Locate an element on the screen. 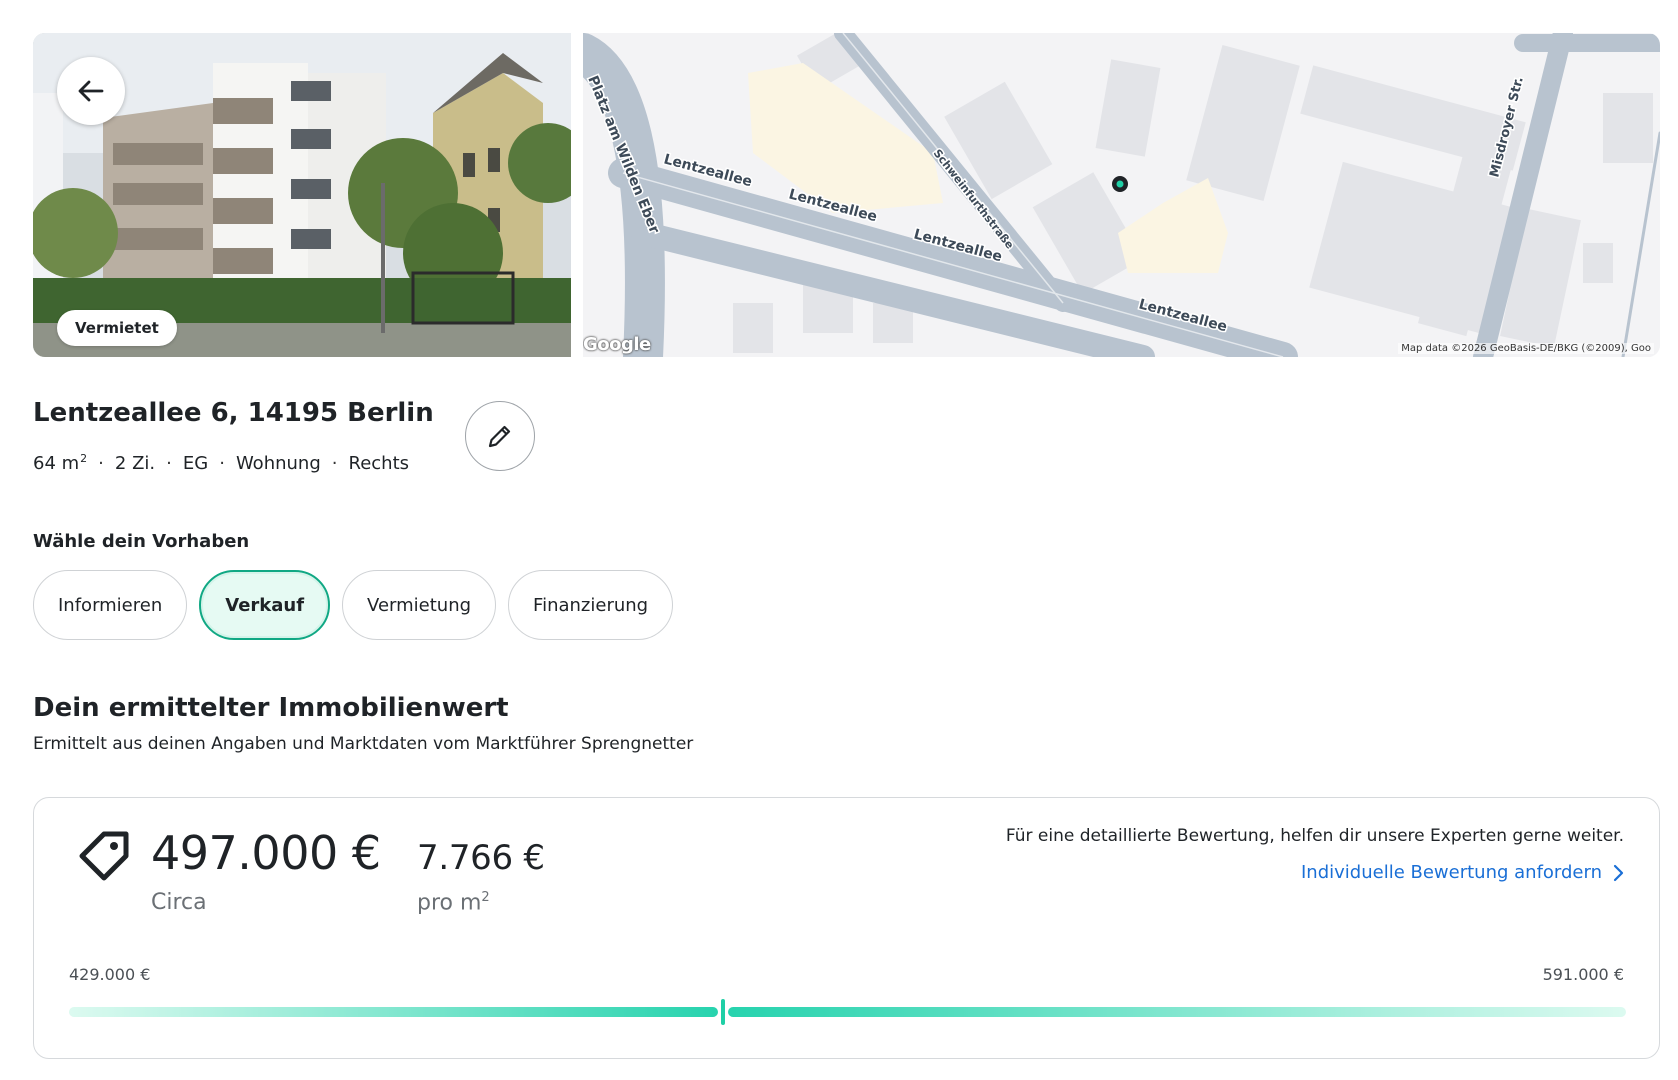 Image resolution: width=1678 pixels, height=1080 pixels. google-logo: Google is located at coordinates (617, 344).